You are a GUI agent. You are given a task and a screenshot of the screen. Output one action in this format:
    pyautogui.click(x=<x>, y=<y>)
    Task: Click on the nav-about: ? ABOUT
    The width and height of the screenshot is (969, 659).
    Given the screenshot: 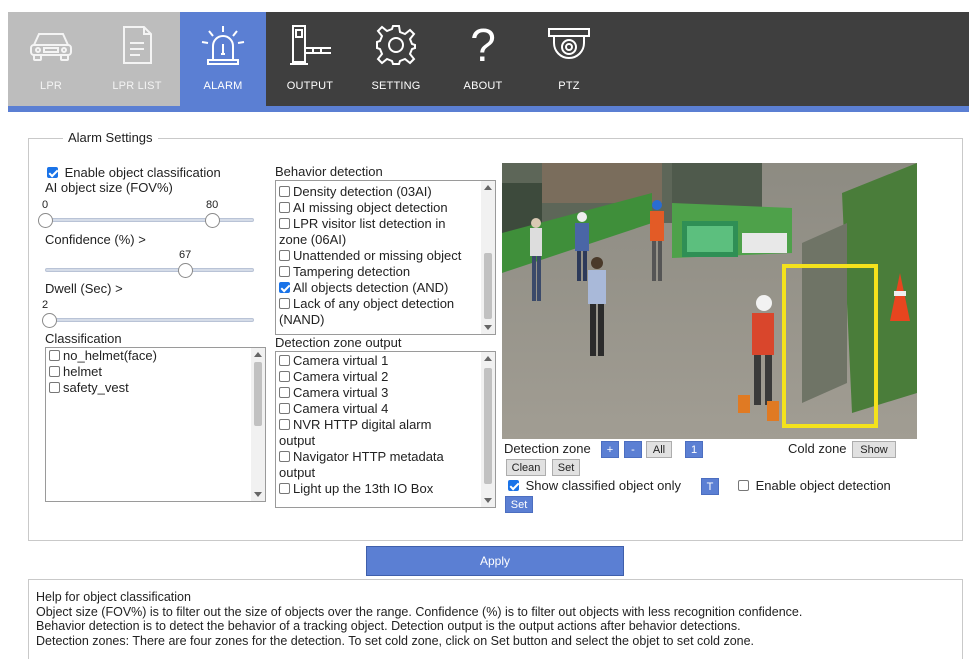 What is the action you would take?
    pyautogui.click(x=483, y=59)
    